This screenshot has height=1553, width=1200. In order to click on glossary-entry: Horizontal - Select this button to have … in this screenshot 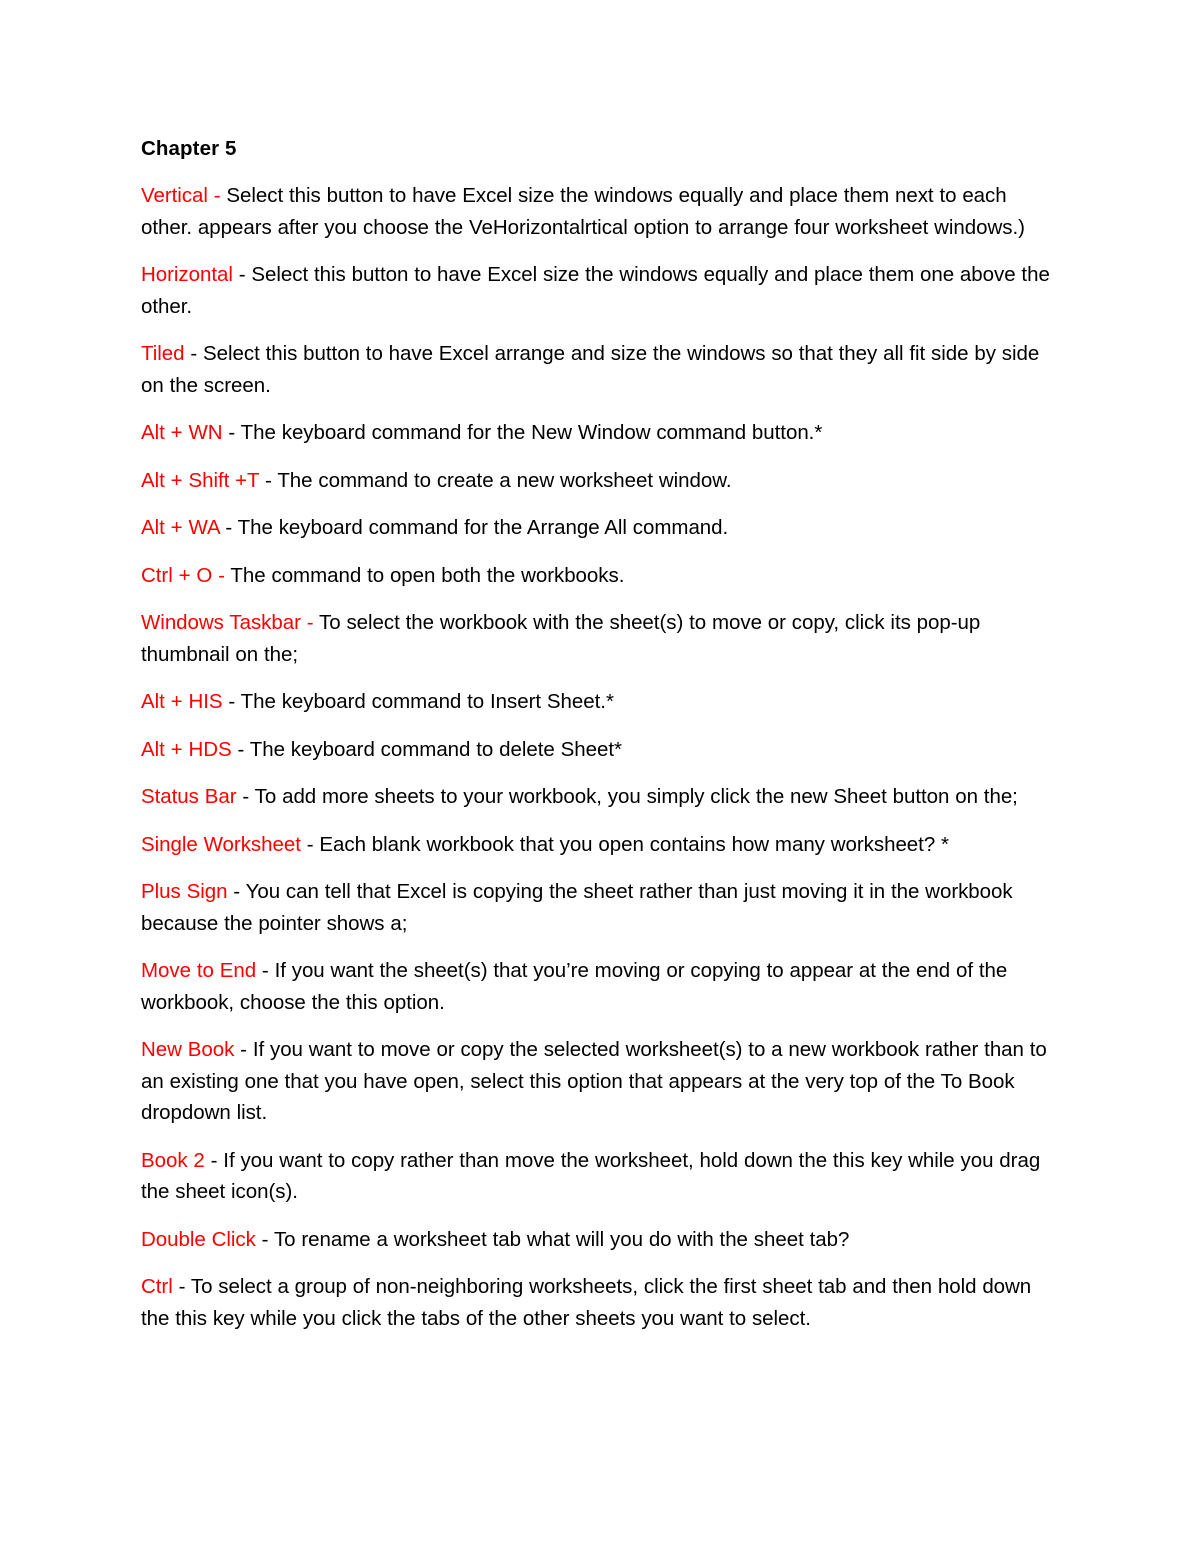, I will do `click(599, 290)`.